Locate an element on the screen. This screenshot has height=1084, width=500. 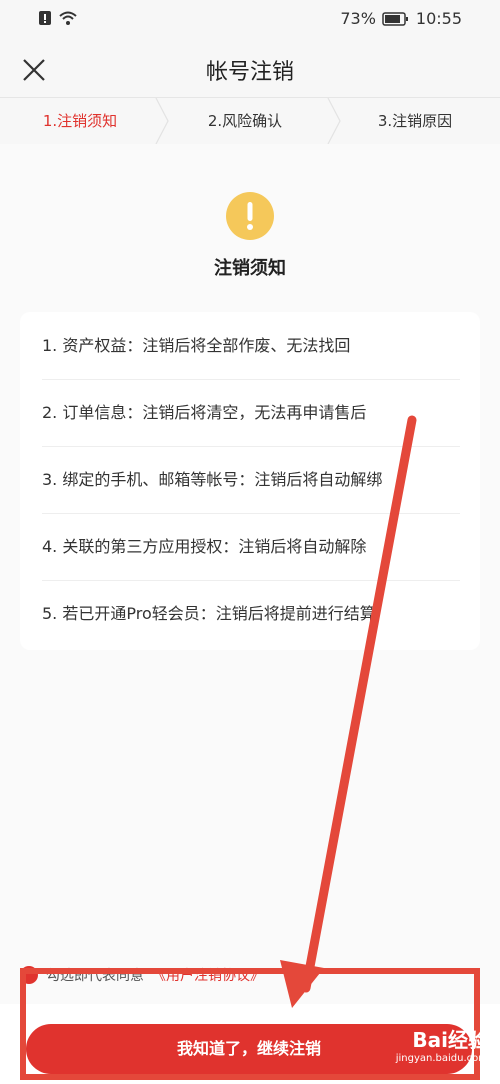
step-indicator: 1.注销须知 2.风险确认 3.注销原因 is located at coordinates (250, 121).